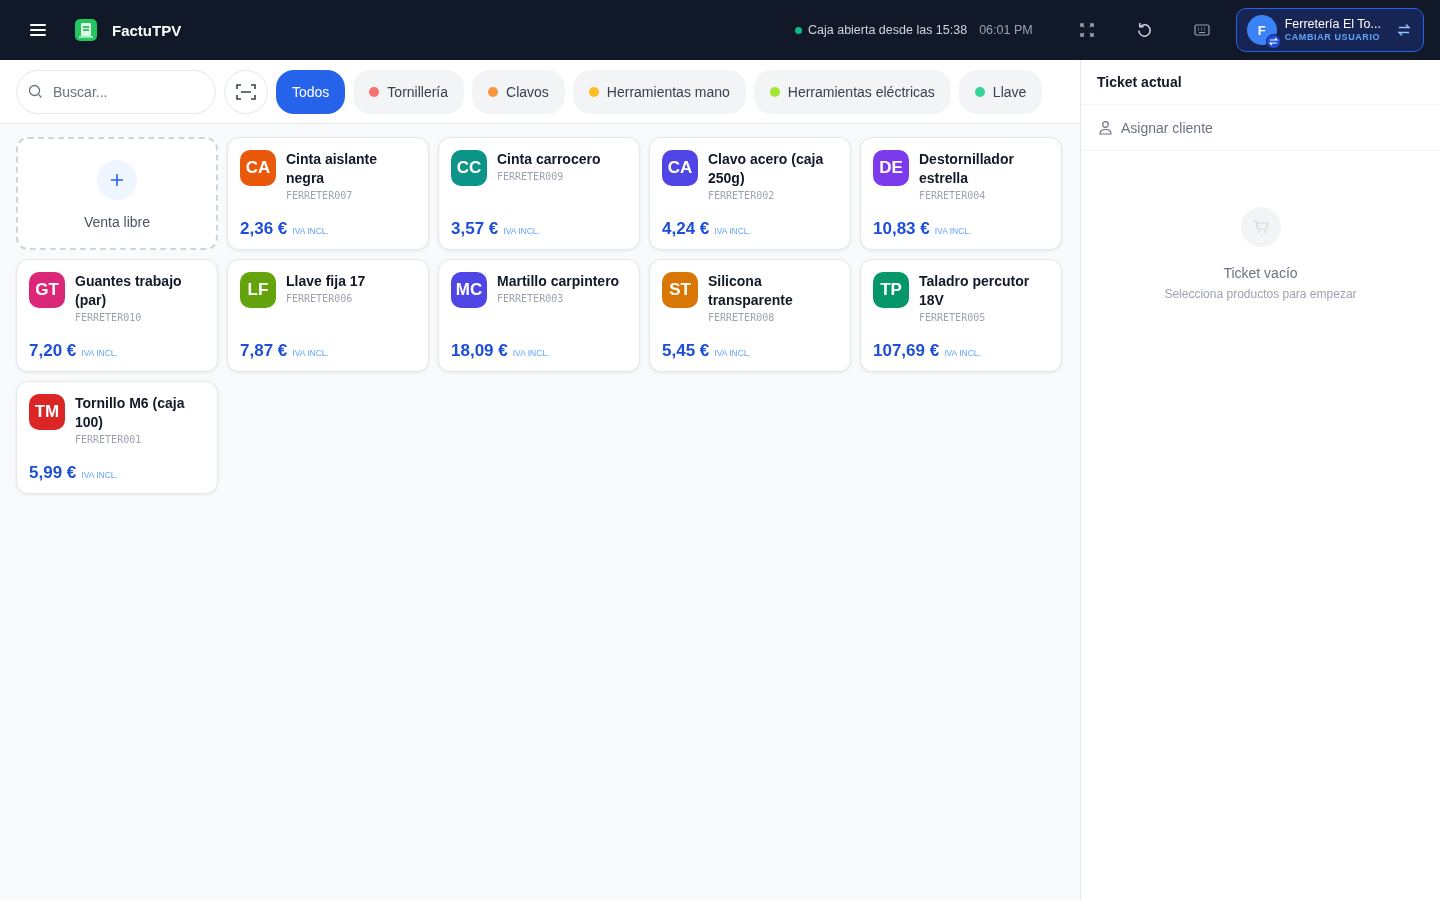 The image size is (1440, 900). I want to click on scan-icon, so click(246, 91).